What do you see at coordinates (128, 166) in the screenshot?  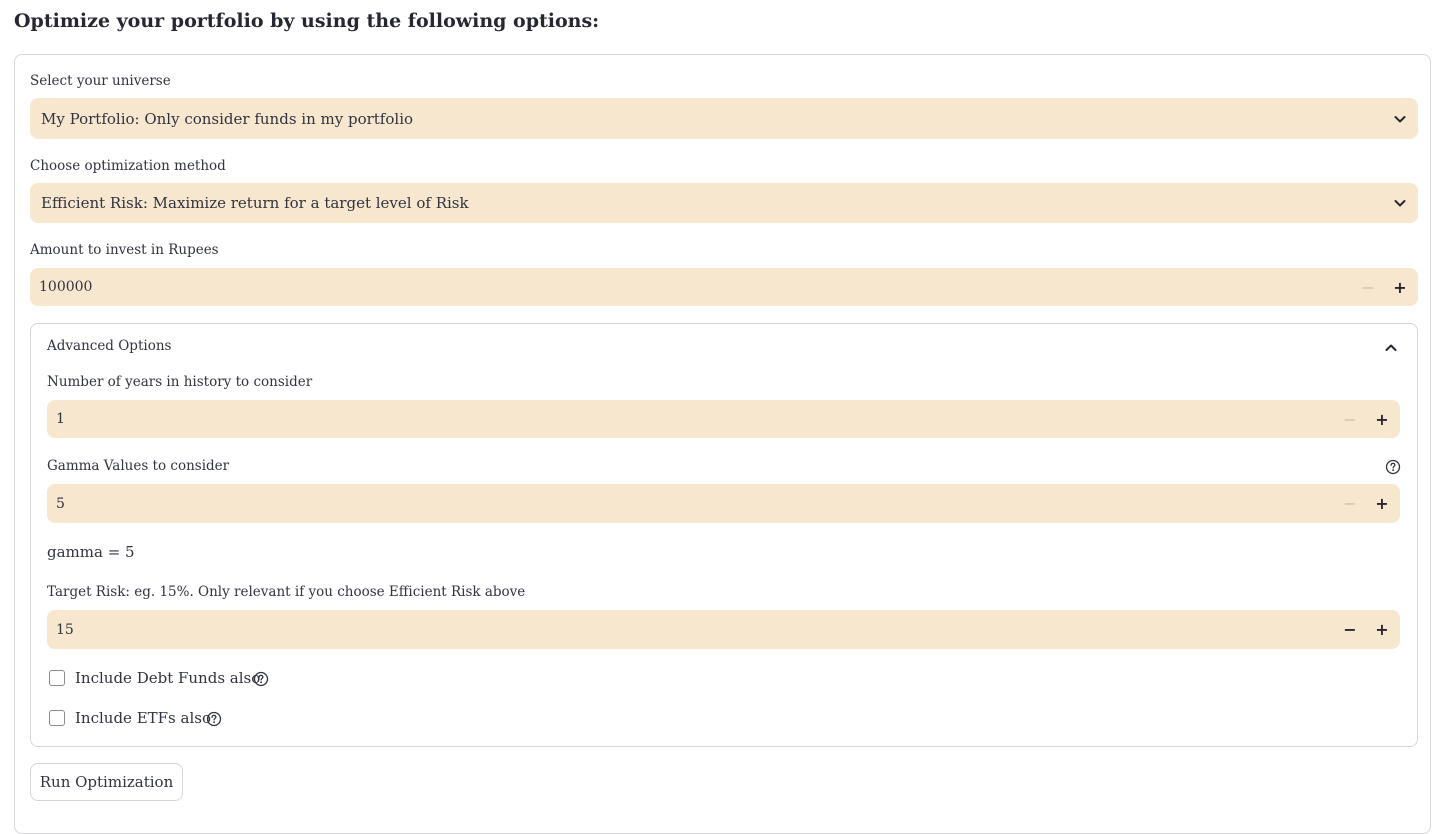 I see `method-label: Choose optimization method` at bounding box center [128, 166].